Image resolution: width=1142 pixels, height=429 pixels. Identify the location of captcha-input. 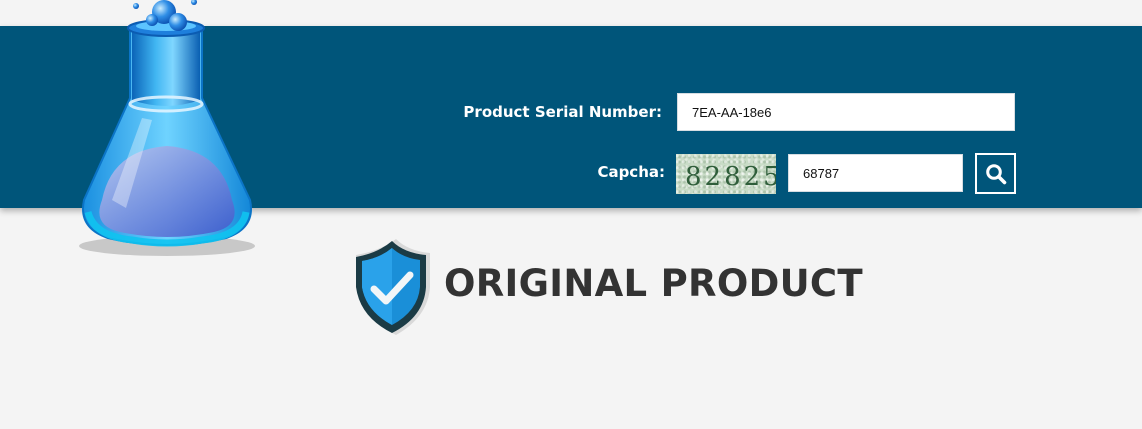
(875, 173).